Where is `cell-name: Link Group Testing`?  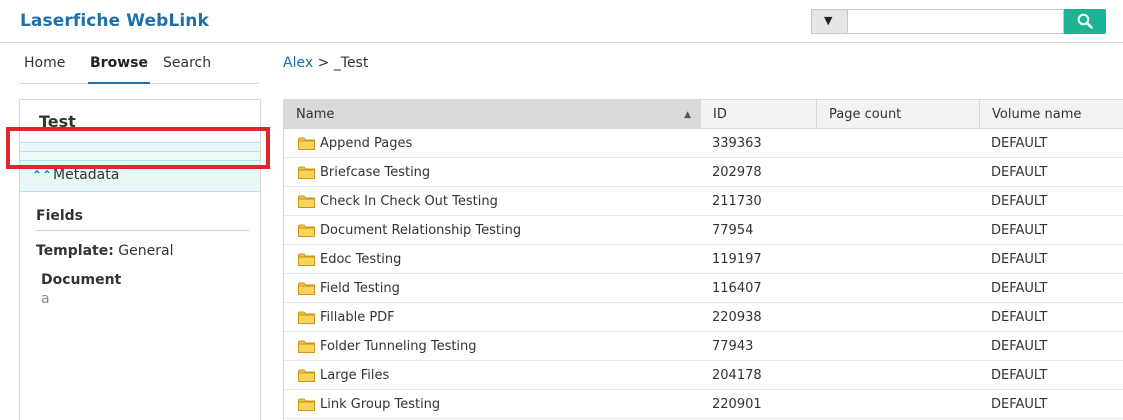
cell-name: Link Group Testing is located at coordinates (380, 404).